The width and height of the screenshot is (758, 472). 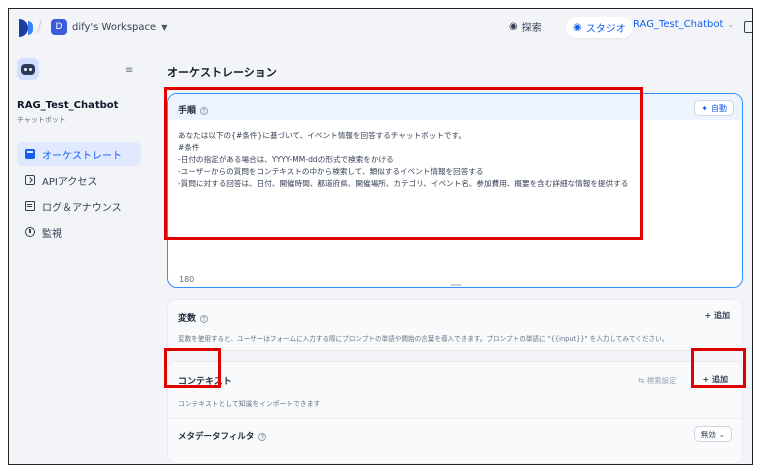 What do you see at coordinates (189, 147) in the screenshot?
I see `instruction-line: #条件` at bounding box center [189, 147].